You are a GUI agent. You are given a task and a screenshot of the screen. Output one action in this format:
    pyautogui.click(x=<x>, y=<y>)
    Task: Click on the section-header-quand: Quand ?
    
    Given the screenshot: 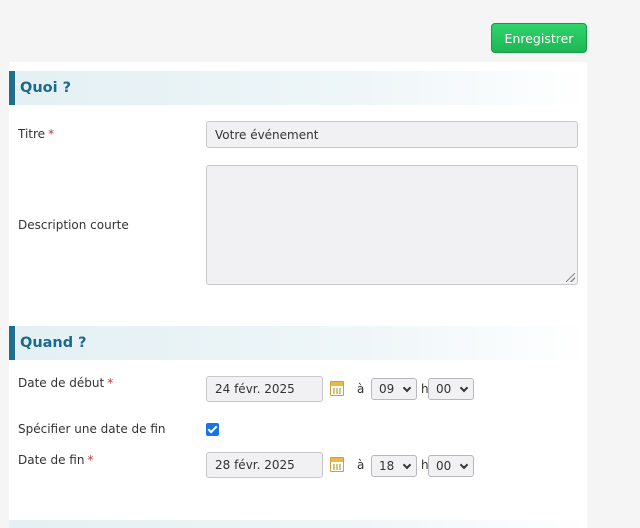 What is the action you would take?
    pyautogui.click(x=298, y=343)
    